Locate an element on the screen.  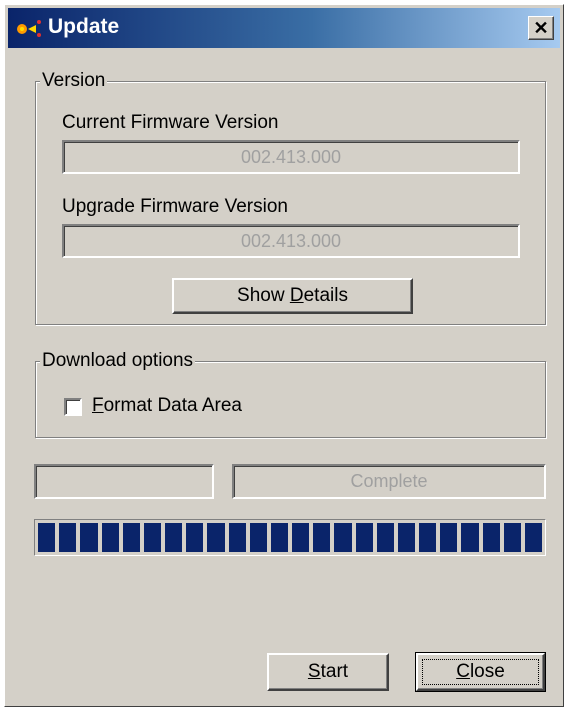
current-firmware-label: Current Firmware Version is located at coordinates (170, 122).